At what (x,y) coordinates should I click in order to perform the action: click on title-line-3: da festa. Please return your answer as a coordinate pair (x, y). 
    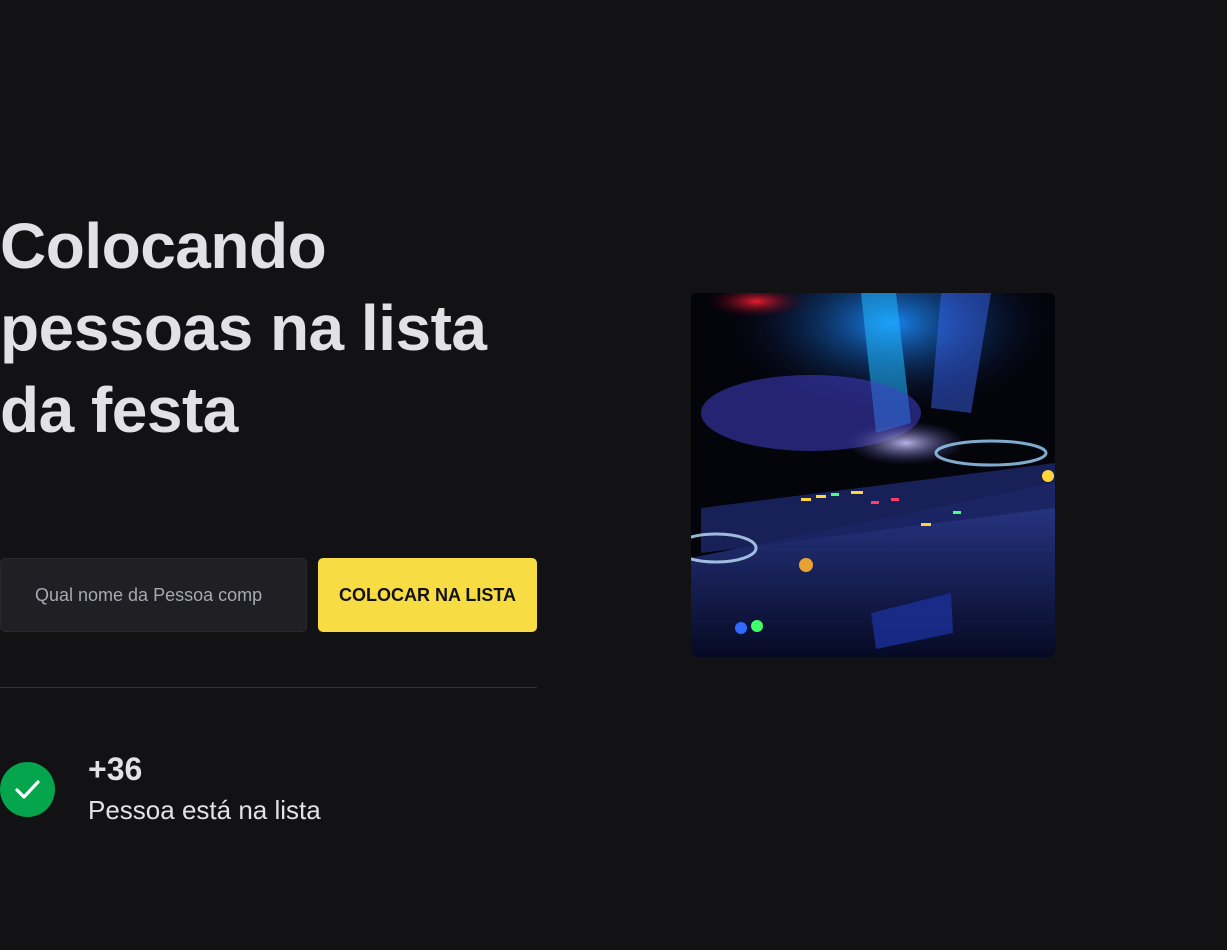
    Looking at the image, I should click on (119, 410).